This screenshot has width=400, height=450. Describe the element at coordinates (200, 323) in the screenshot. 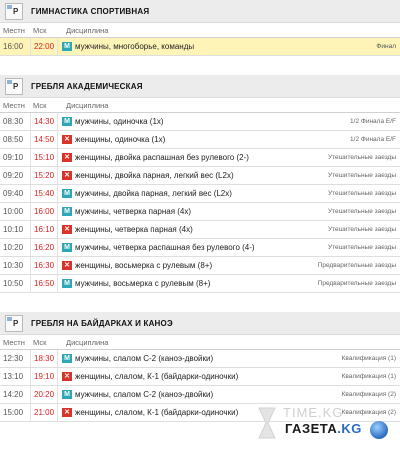

I see `section-header: P ГРЕБЛЯ НА БАЙДАРКАХ И КАНОЭ` at that location.